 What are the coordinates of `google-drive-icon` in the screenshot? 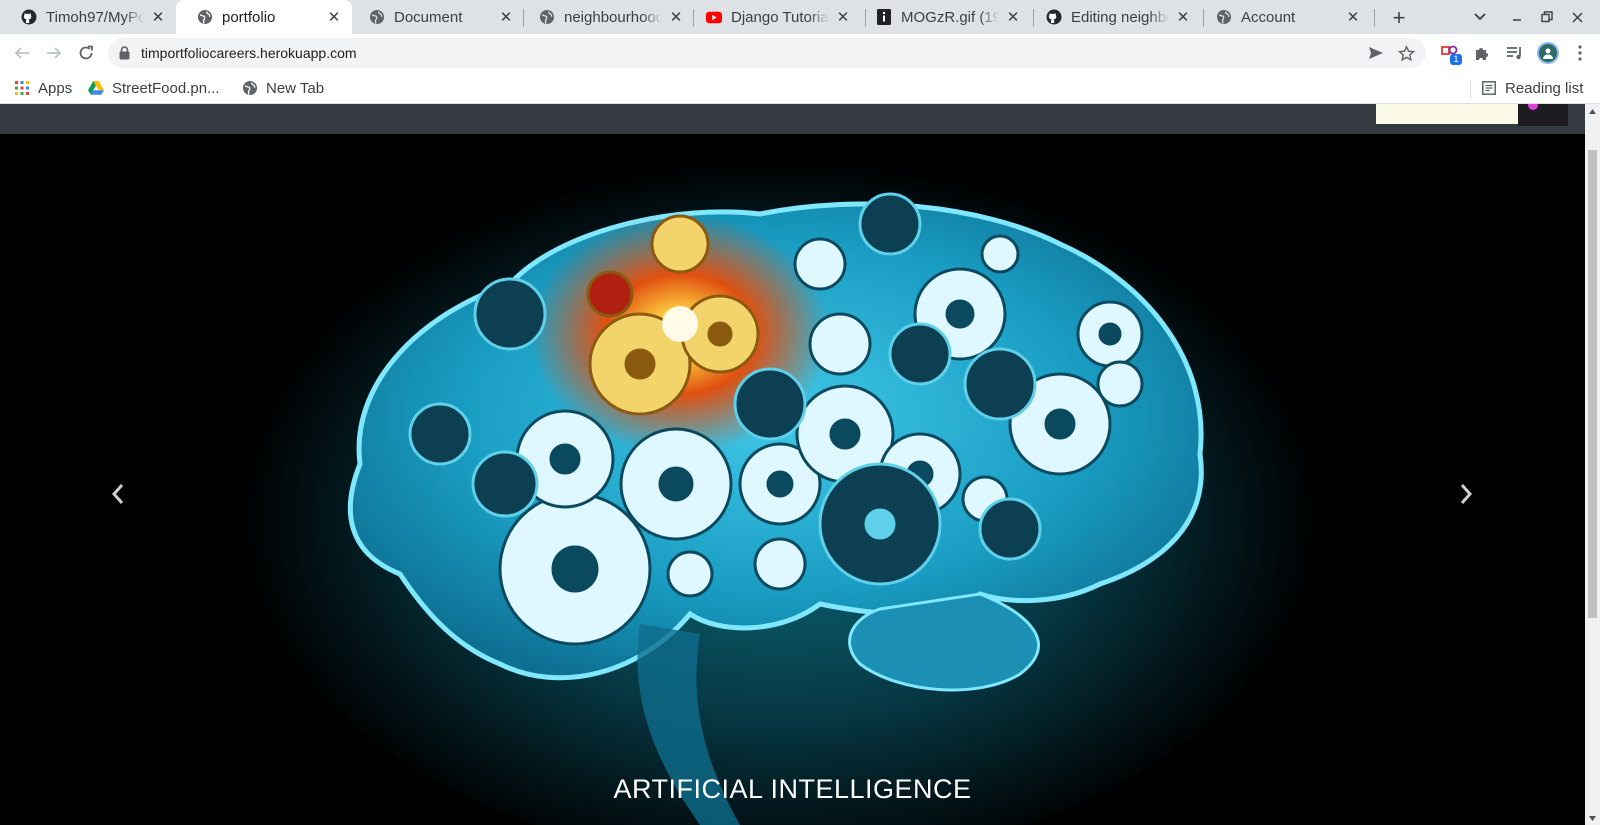 It's located at (96, 88).